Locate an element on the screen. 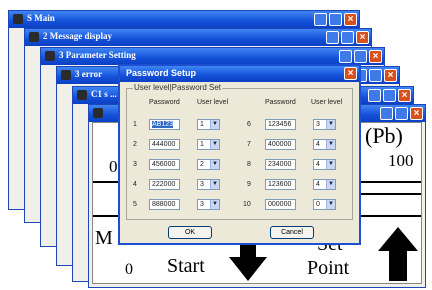 This screenshot has width=432, height=290. row-number: 10 is located at coordinates (247, 204).